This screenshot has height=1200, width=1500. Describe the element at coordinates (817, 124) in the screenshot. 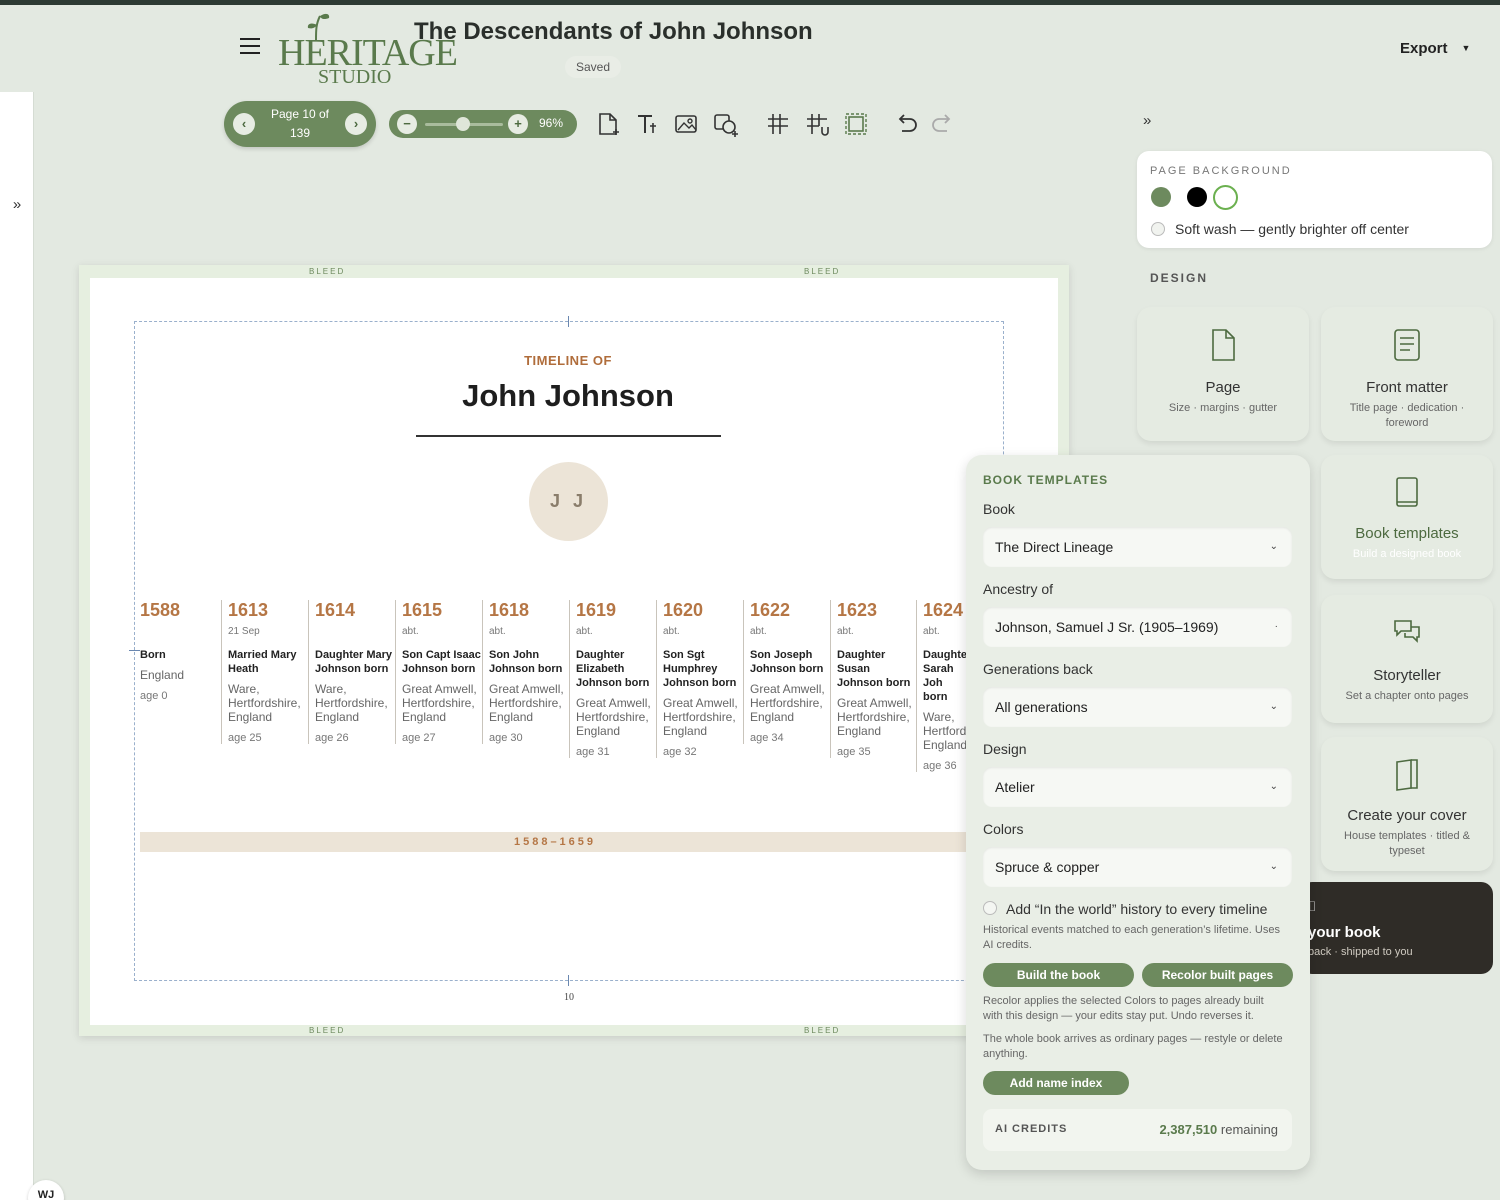

I see `snap-grid-icon` at that location.